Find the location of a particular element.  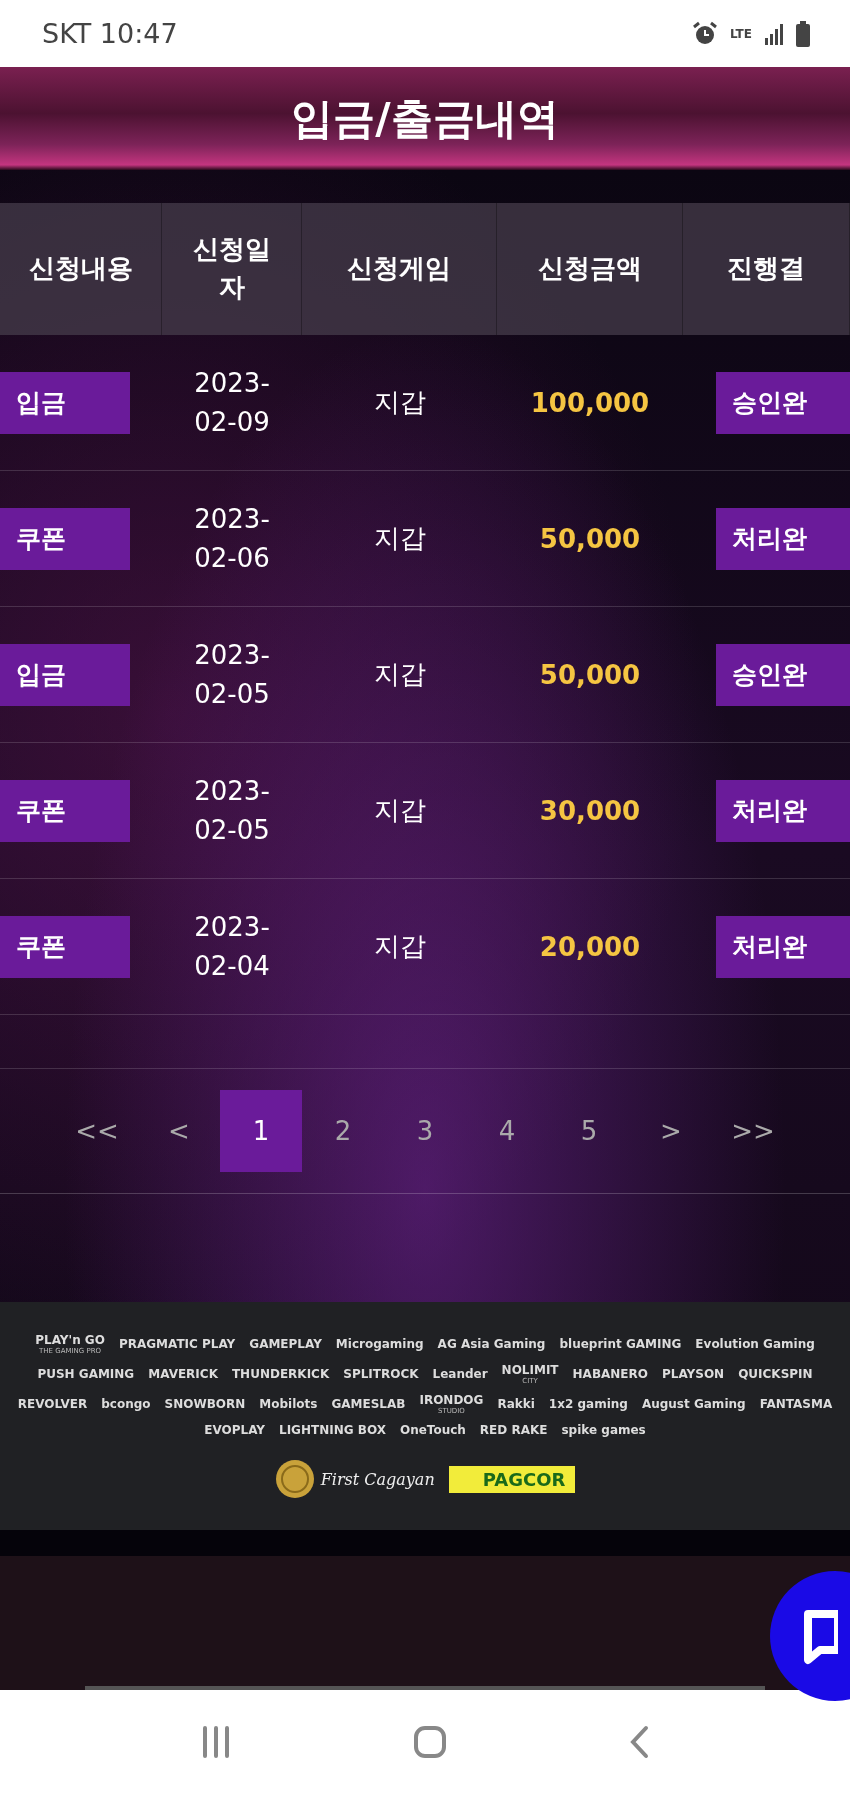

date-text: 2023-02-04 is located at coordinates (232, 946).